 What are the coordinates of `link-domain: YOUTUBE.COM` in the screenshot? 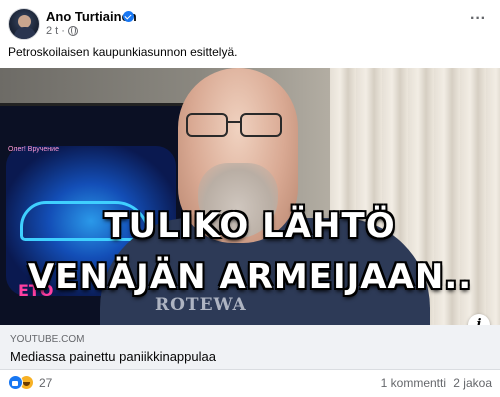 It's located at (47, 339).